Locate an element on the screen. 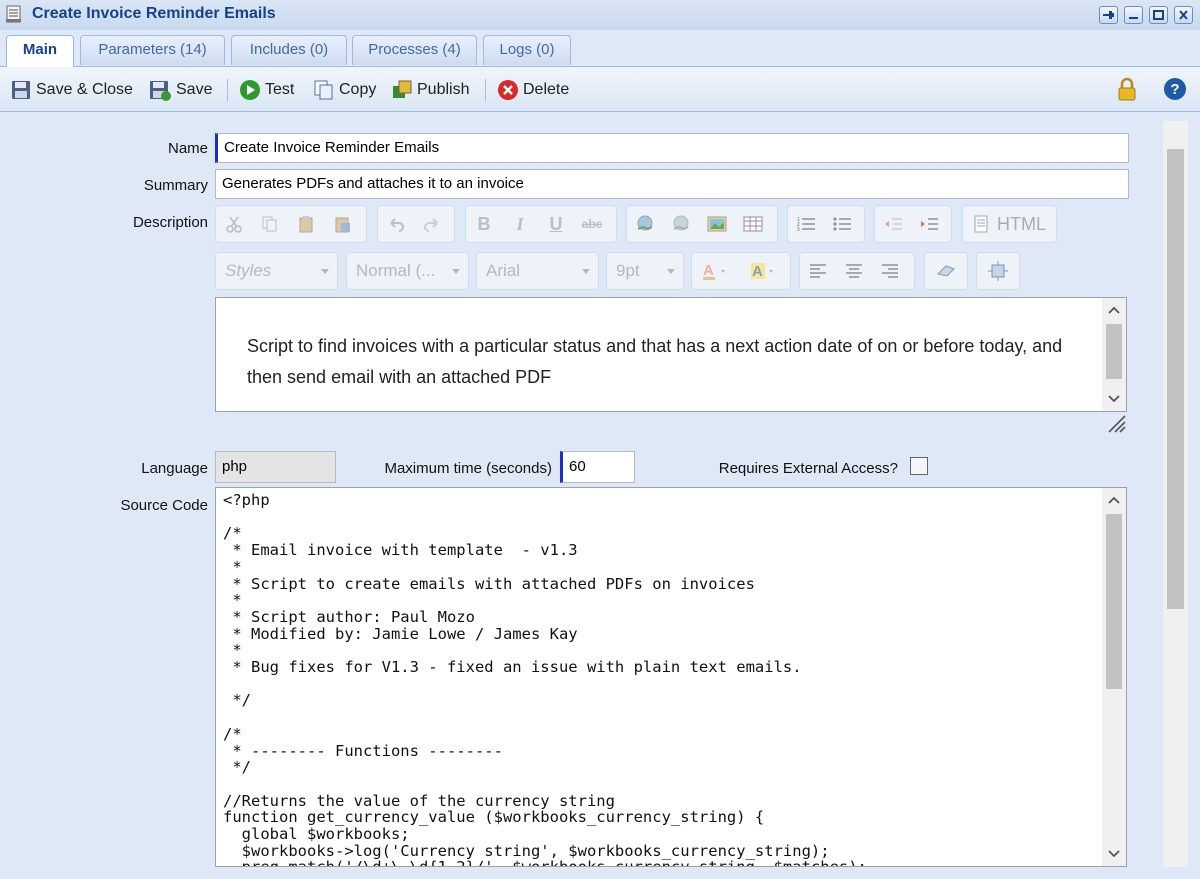 The image size is (1200, 879). test-button: Test is located at coordinates (266, 90).